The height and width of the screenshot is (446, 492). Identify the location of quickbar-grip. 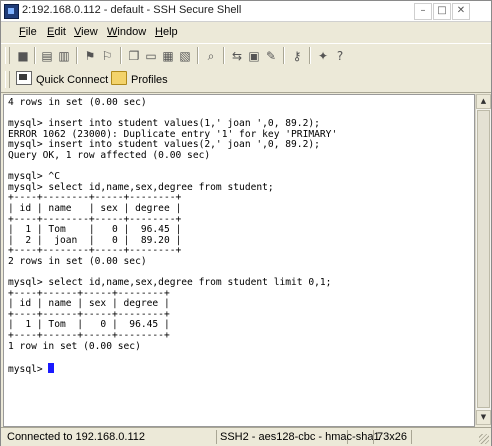
(7, 79).